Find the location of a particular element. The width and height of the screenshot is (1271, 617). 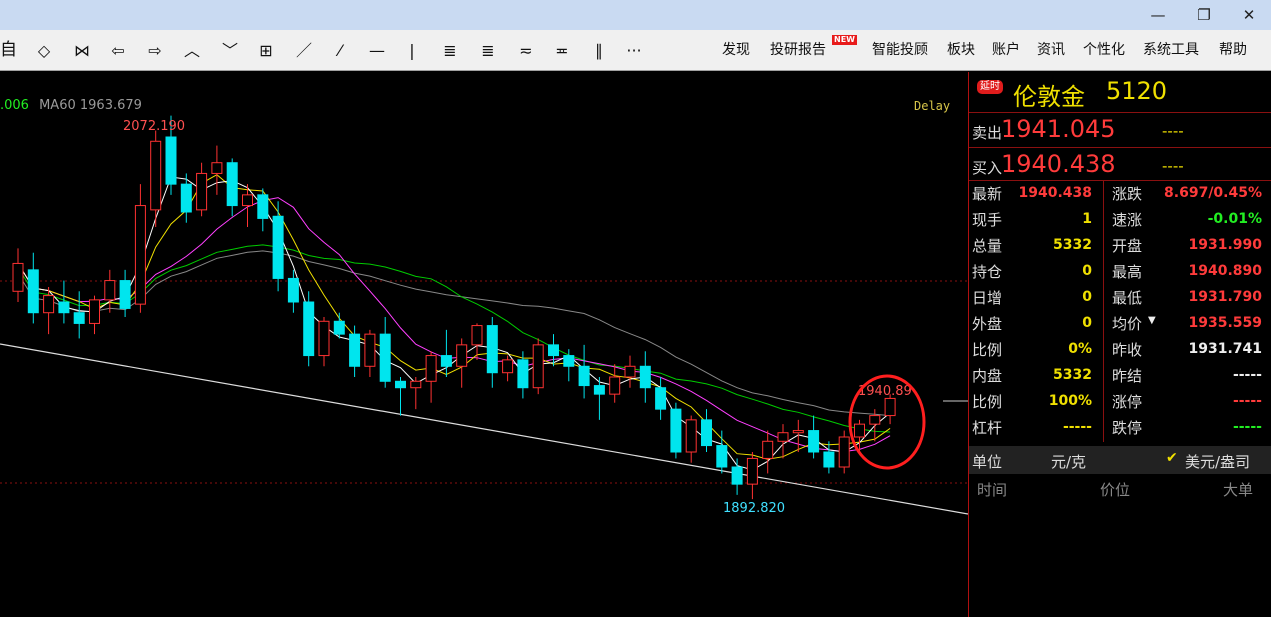

buy-volume: ---- is located at coordinates (1173, 166).